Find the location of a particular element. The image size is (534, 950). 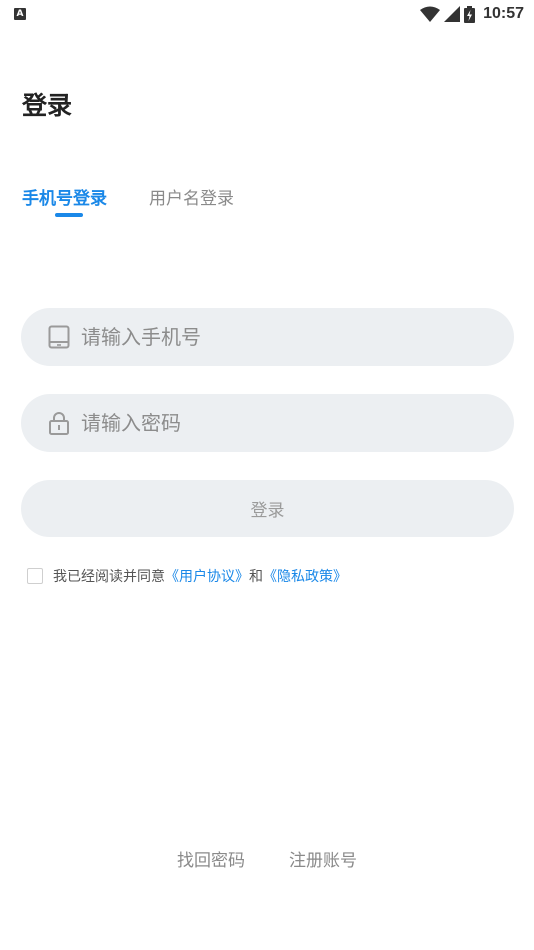

agreement-row: 我已经阅读并同意 《用户协议》 和 《隐私政策》 is located at coordinates (187, 576).